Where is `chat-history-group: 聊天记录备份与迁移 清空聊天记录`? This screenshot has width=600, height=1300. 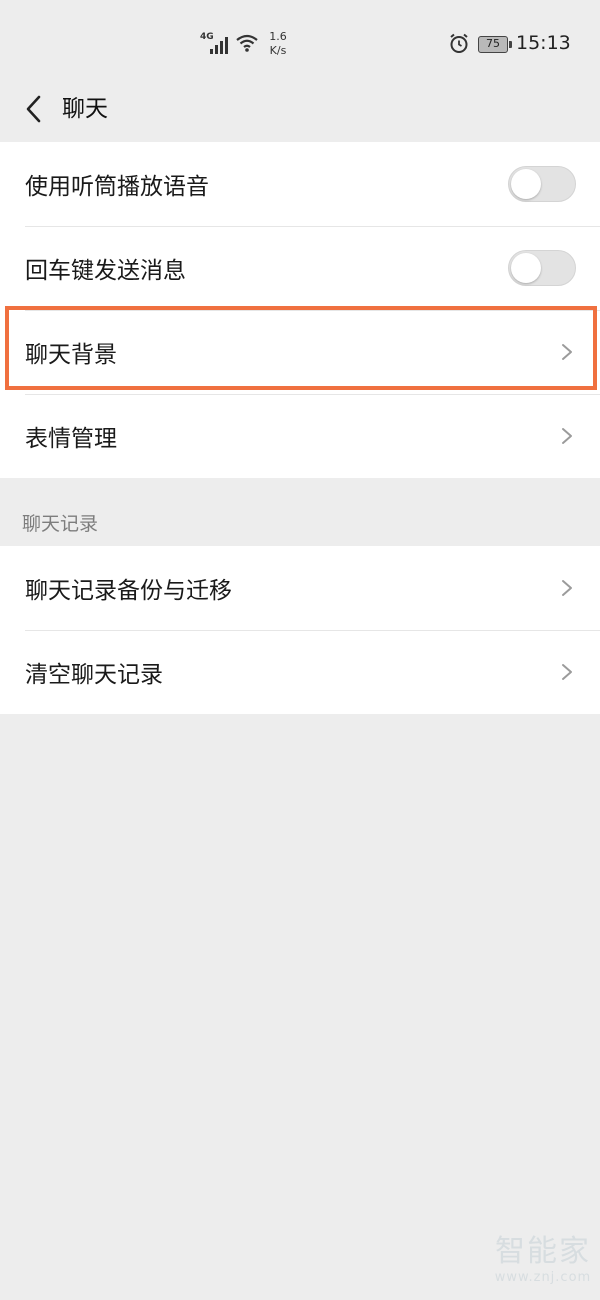 chat-history-group: 聊天记录备份与迁移 清空聊天记录 is located at coordinates (300, 630).